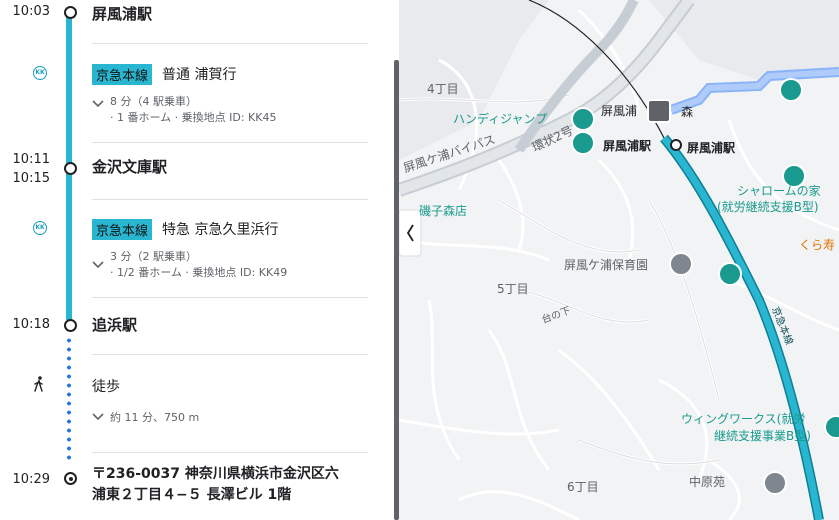  What do you see at coordinates (31, 178) in the screenshot?
I see `time-depart: 10:15` at bounding box center [31, 178].